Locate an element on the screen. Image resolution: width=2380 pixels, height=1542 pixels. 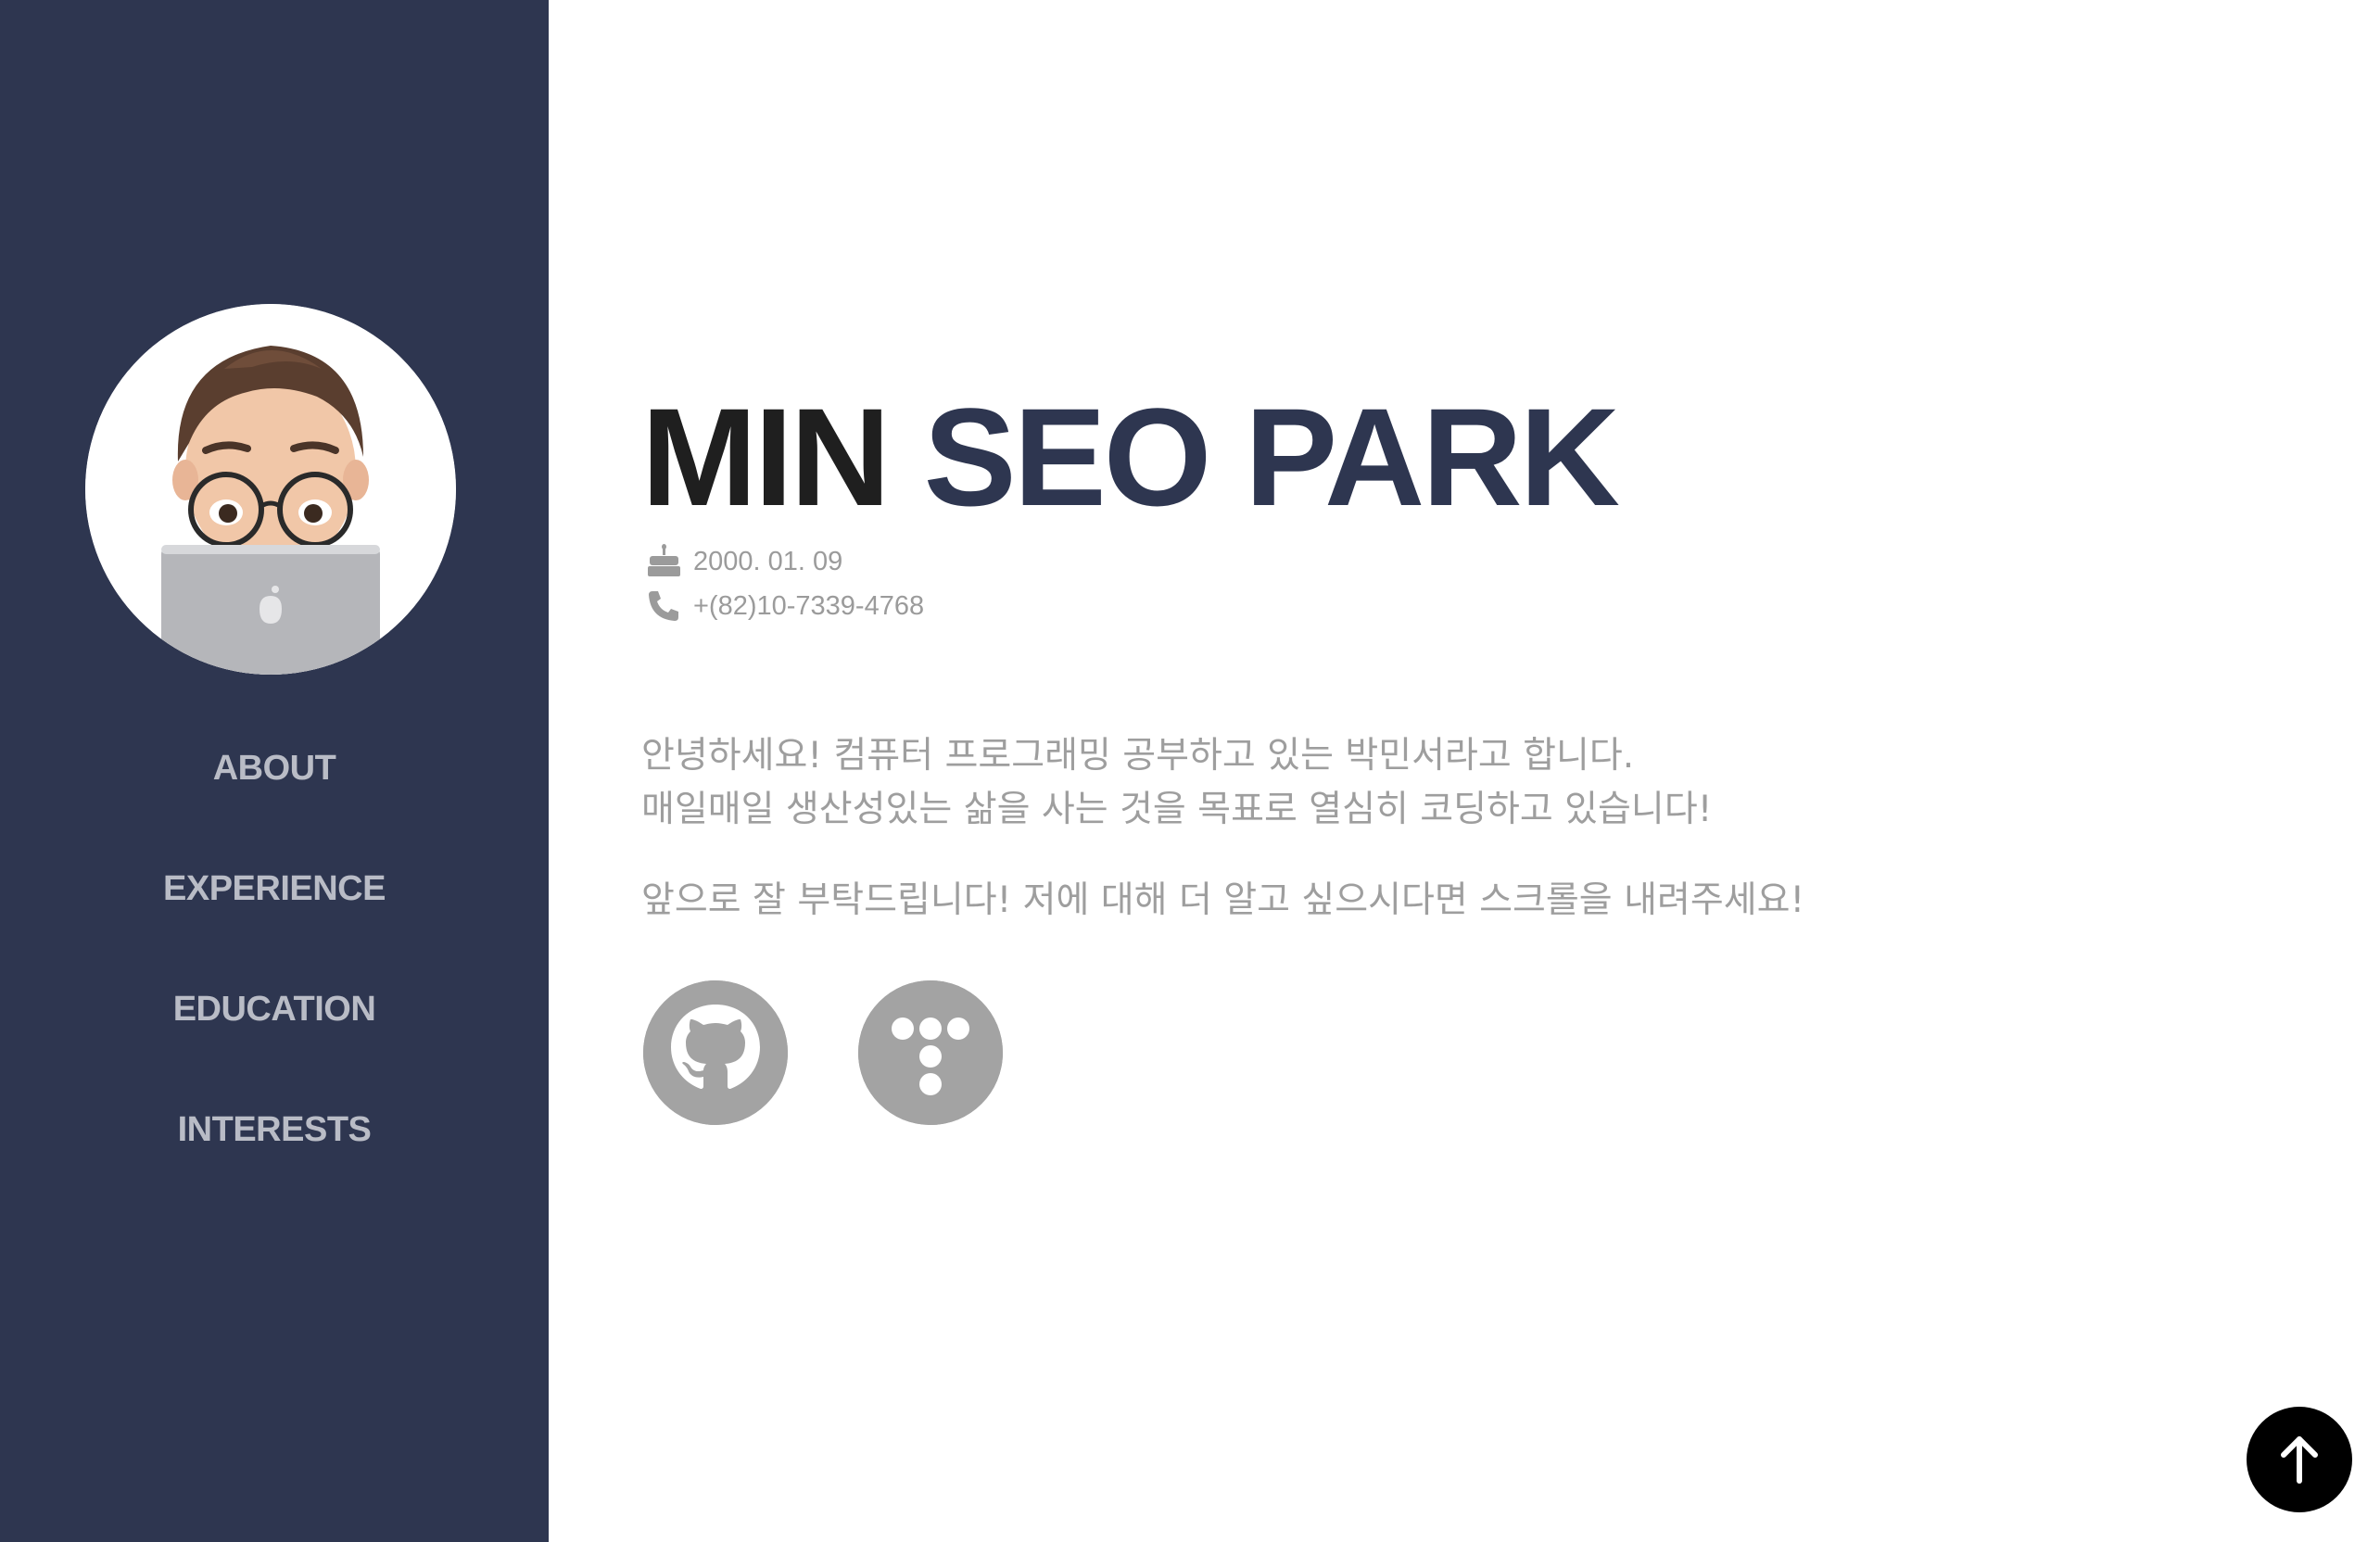
phone-icon is located at coordinates (663, 606).